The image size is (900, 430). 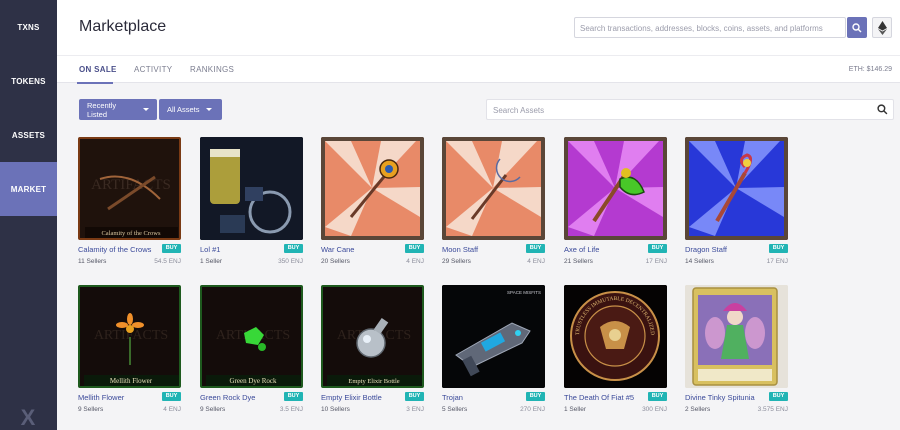 I want to click on asset-name: The Death Of Fiat #5, so click(x=599, y=397).